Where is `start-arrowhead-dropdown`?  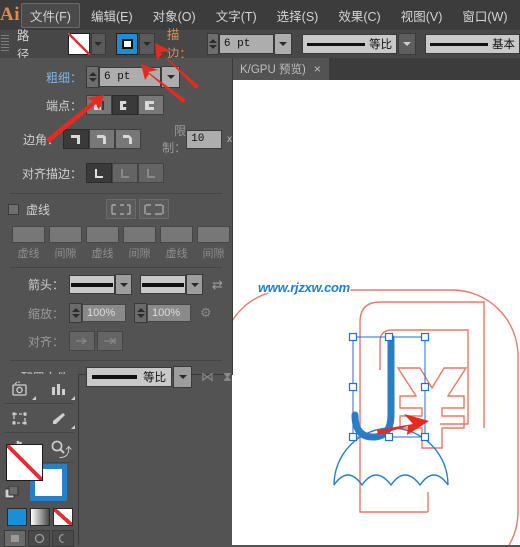 start-arrowhead-dropdown is located at coordinates (123, 284).